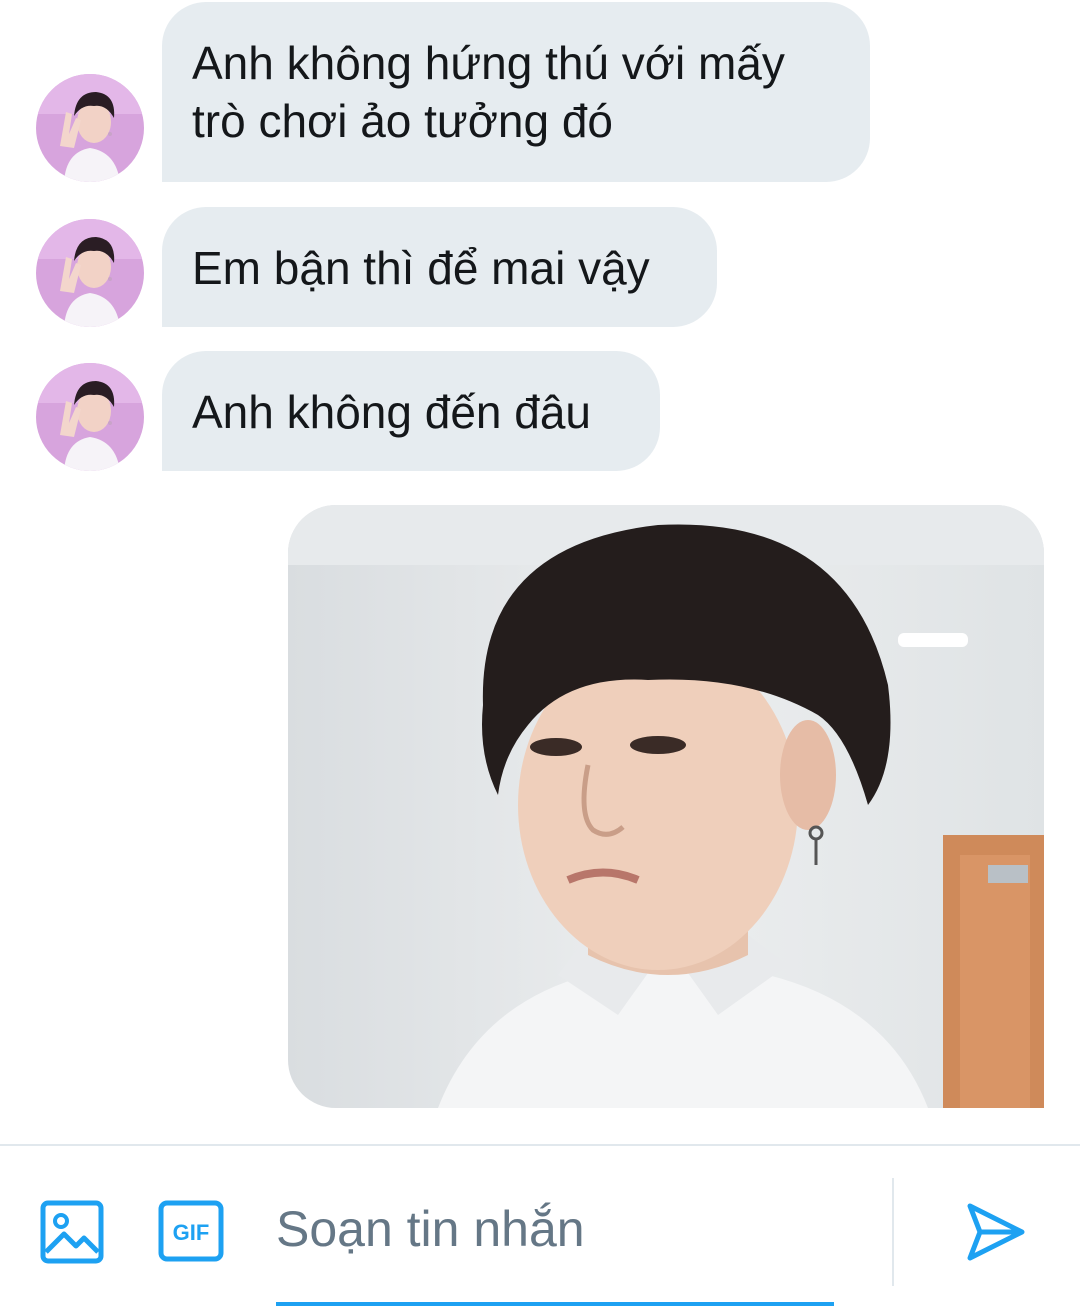  I want to click on image-icon, so click(72, 1232).